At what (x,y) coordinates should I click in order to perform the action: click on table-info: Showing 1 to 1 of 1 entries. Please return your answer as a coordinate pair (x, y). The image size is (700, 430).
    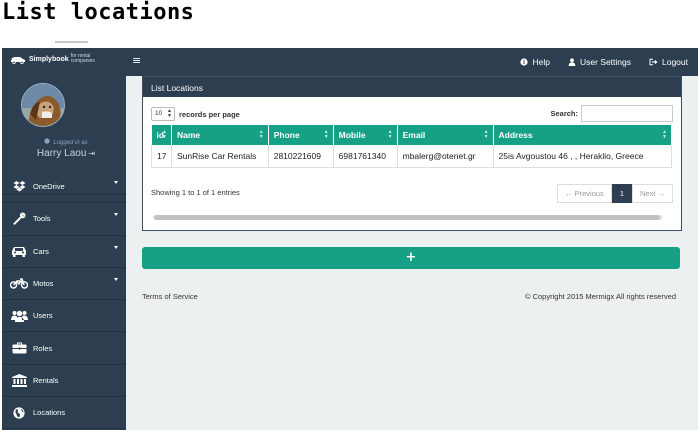
    Looking at the image, I should click on (195, 192).